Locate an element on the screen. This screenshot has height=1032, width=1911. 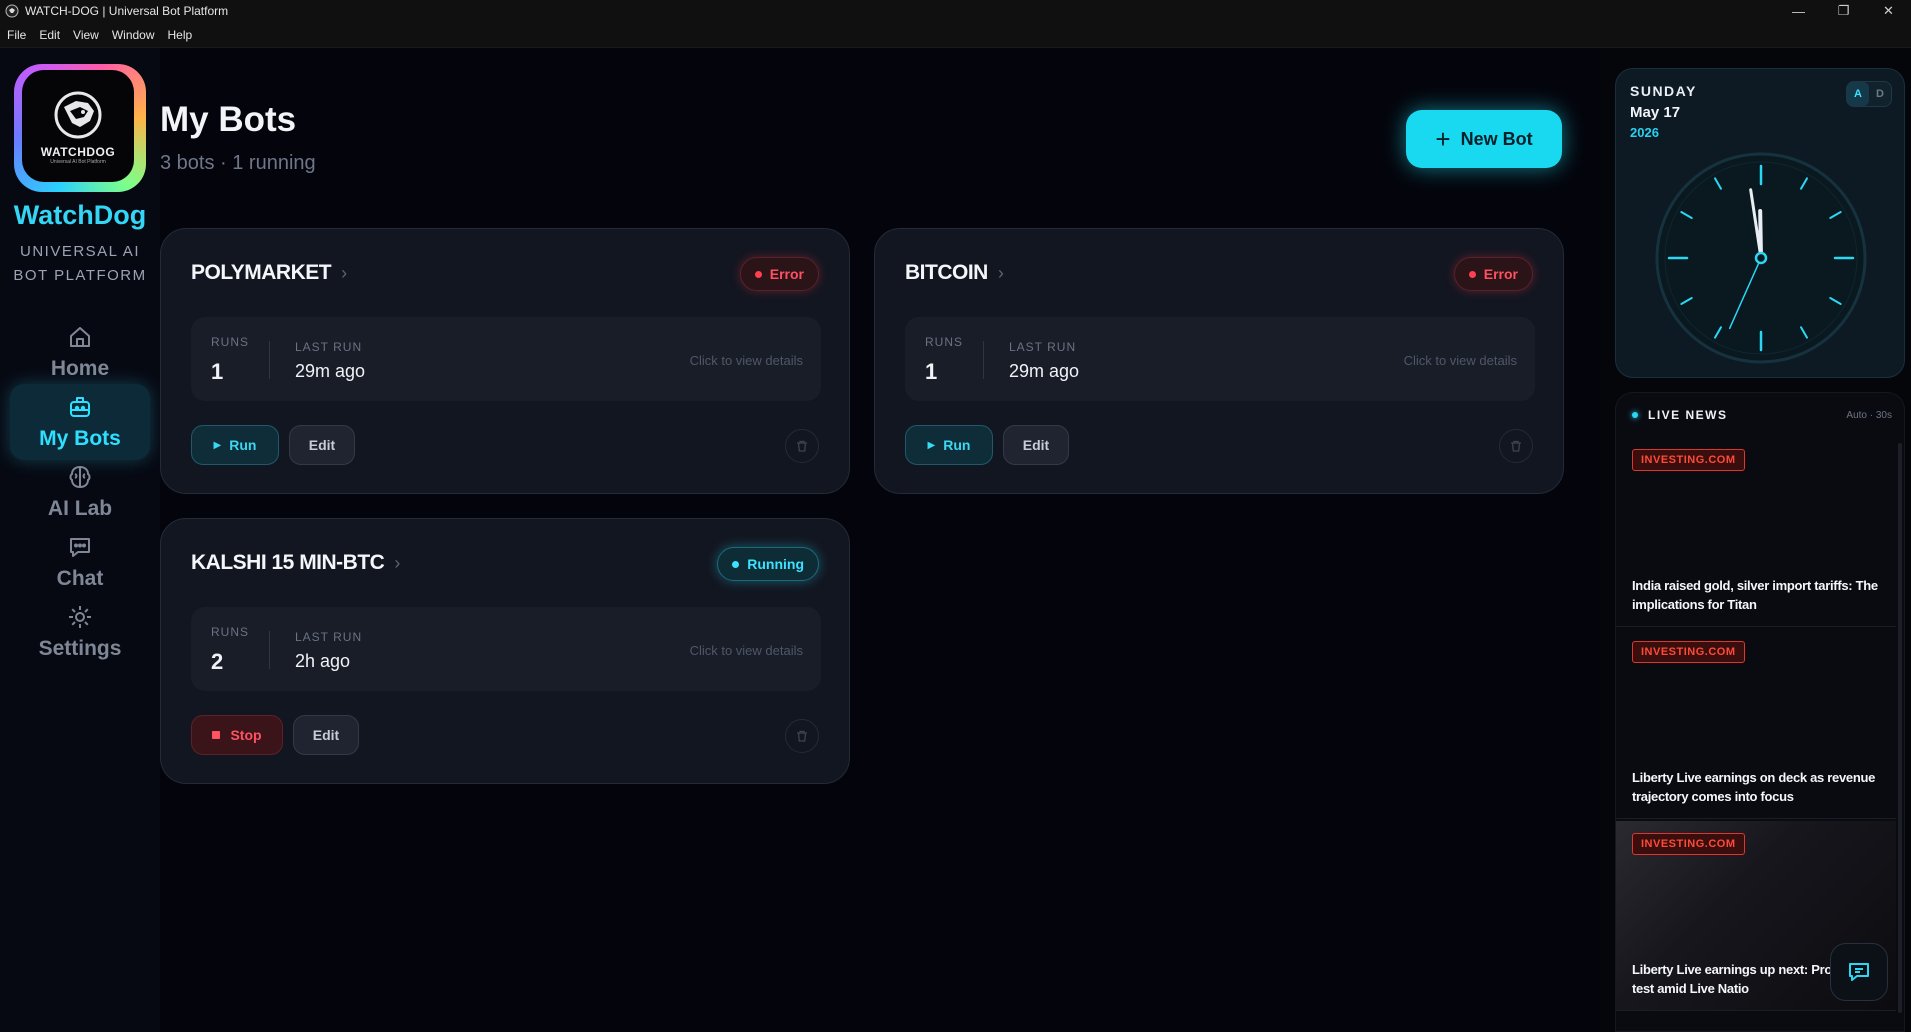
new-bot-button: + New Bot is located at coordinates (1484, 139).